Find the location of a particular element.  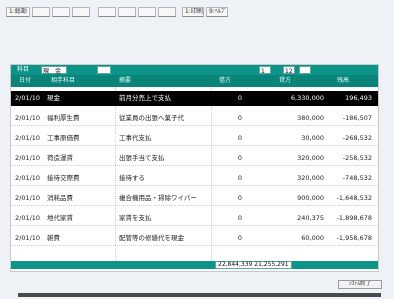

row-account: 現金 is located at coordinates (53, 98).